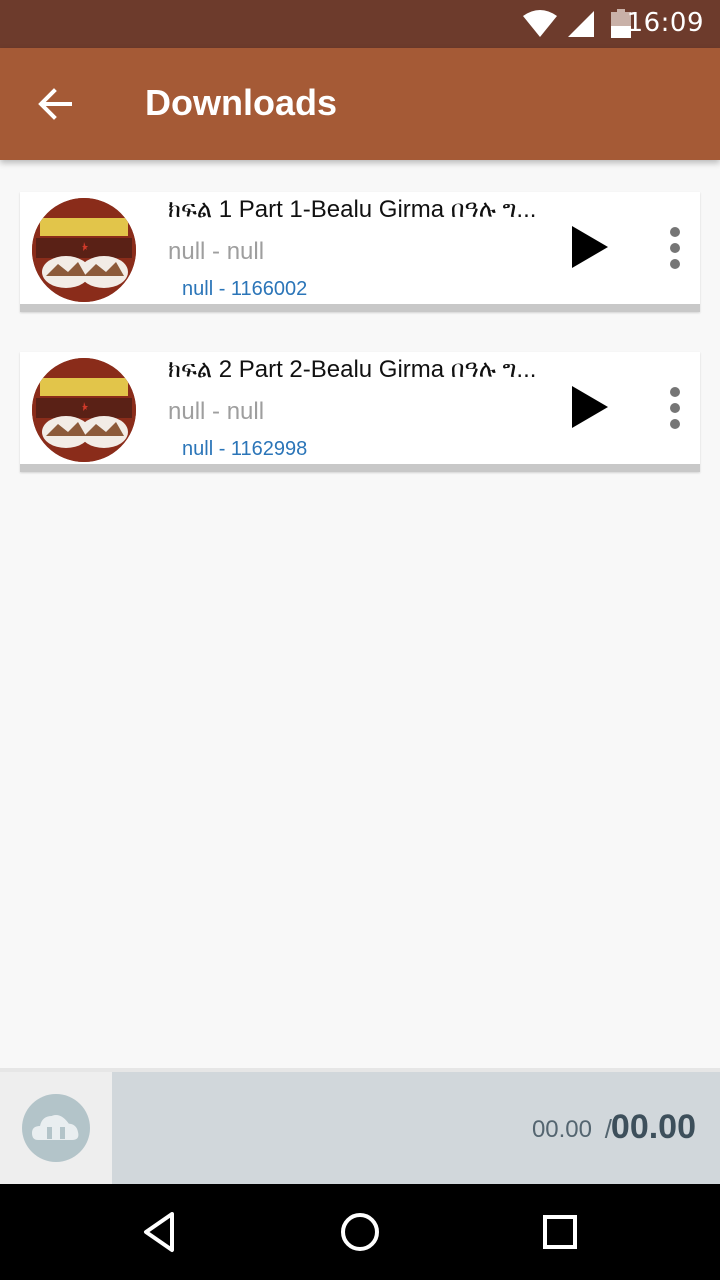 The height and width of the screenshot is (1280, 720). I want to click on app-bar: Downloads, so click(360, 104).